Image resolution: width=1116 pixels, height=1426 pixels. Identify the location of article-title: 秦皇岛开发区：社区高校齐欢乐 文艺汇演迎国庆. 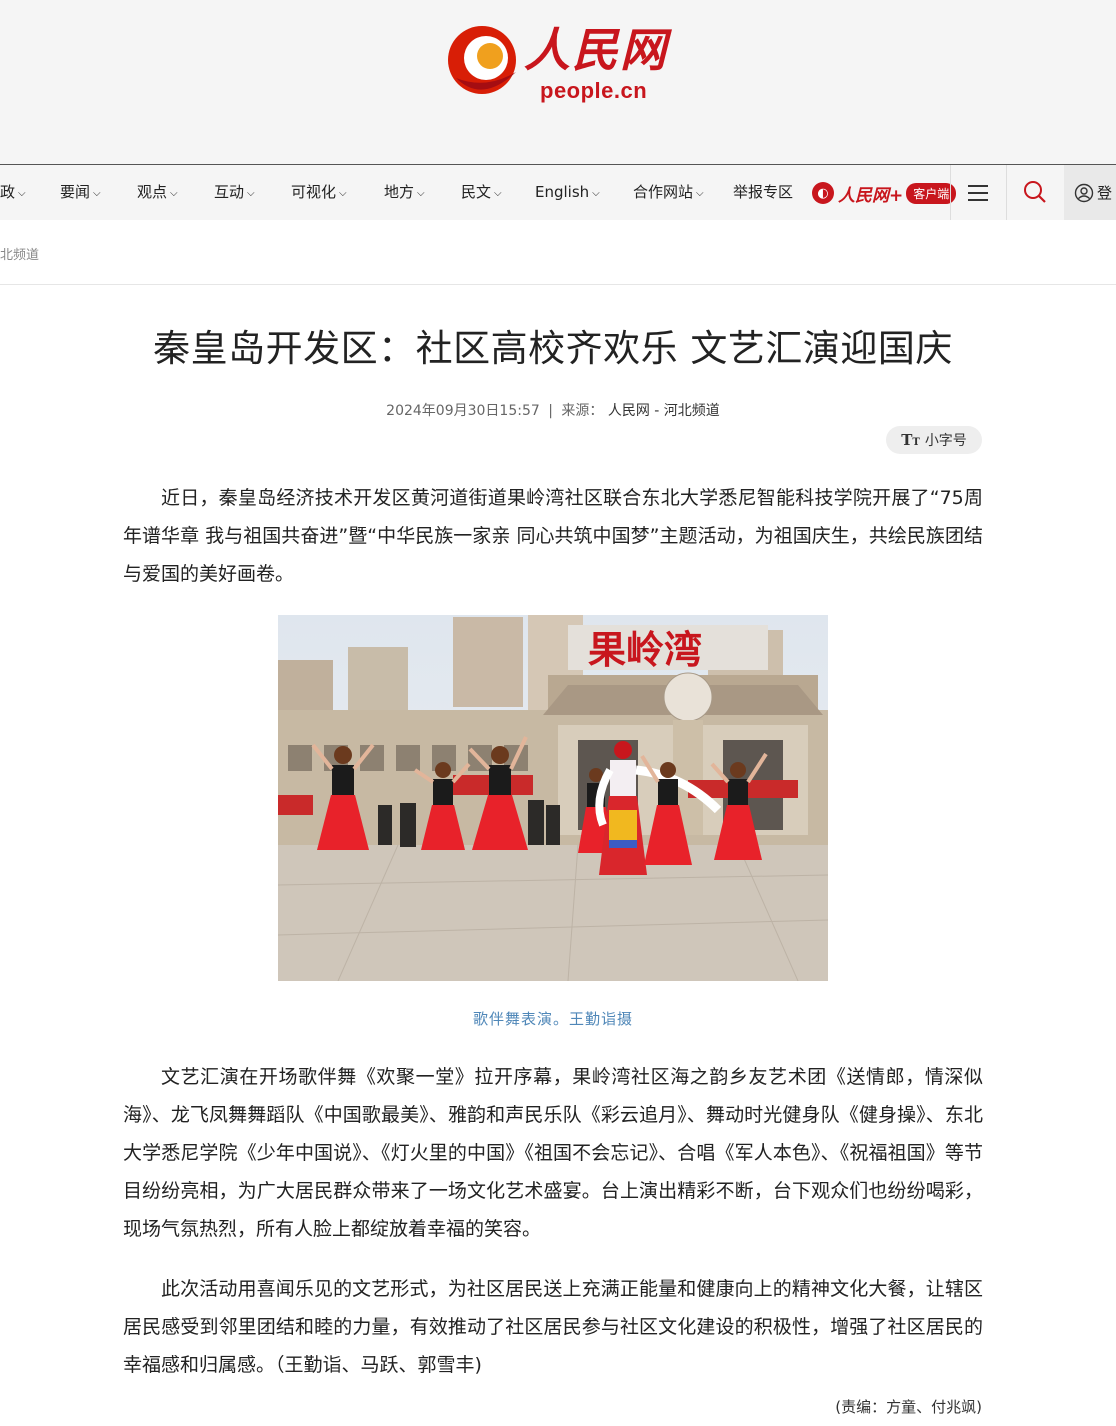
(553, 348).